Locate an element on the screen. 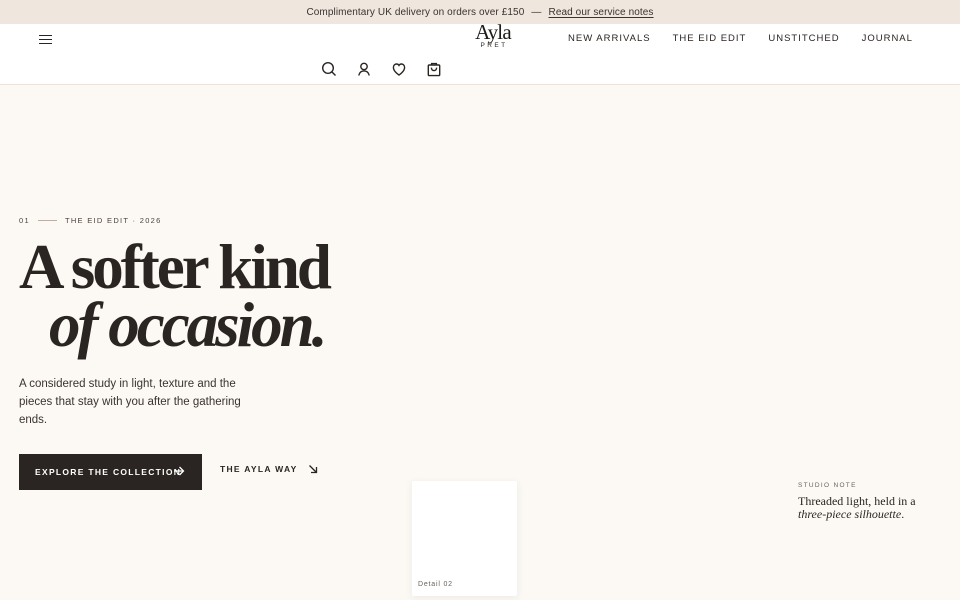 The width and height of the screenshot is (960, 600). detail-card-label: Detail 02 is located at coordinates (435, 584).